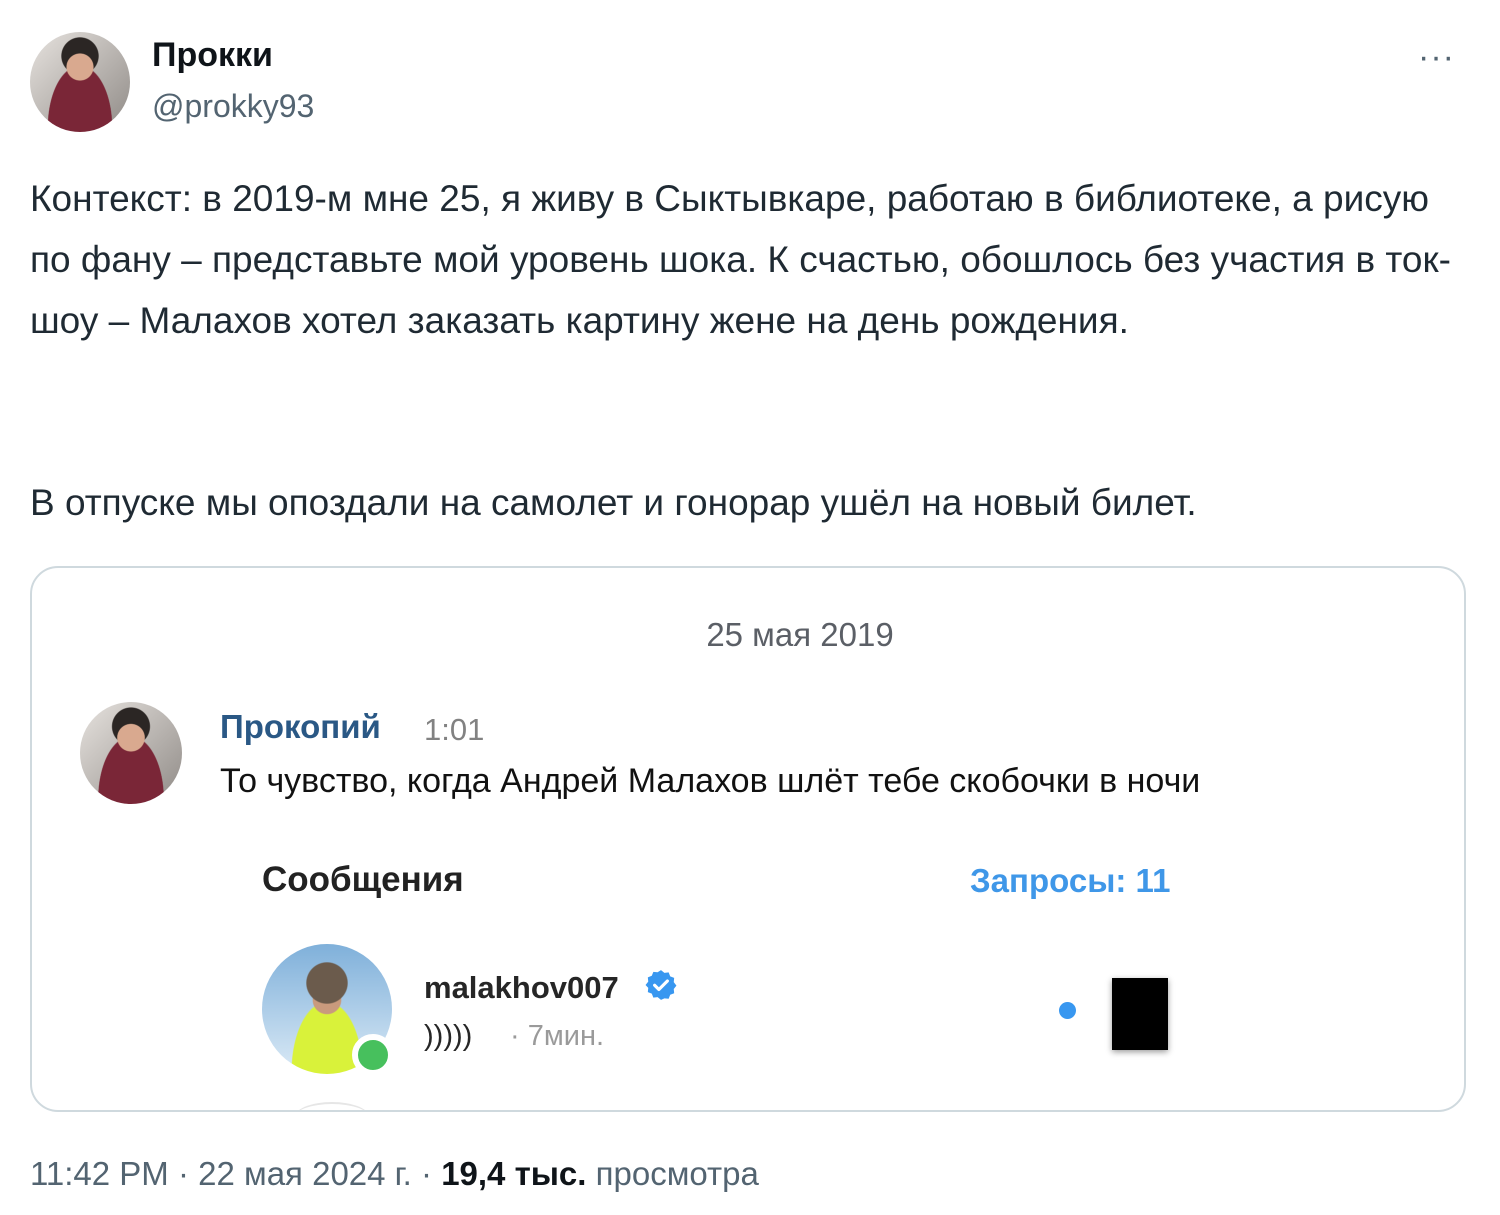  Describe the element at coordinates (521, 987) in the screenshot. I see `contact-username: malakhov007` at that location.